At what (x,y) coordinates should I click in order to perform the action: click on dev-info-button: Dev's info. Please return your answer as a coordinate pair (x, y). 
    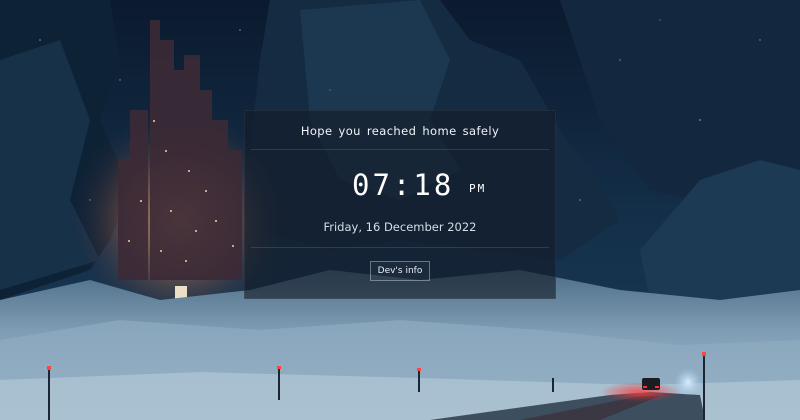
    Looking at the image, I should click on (400, 271).